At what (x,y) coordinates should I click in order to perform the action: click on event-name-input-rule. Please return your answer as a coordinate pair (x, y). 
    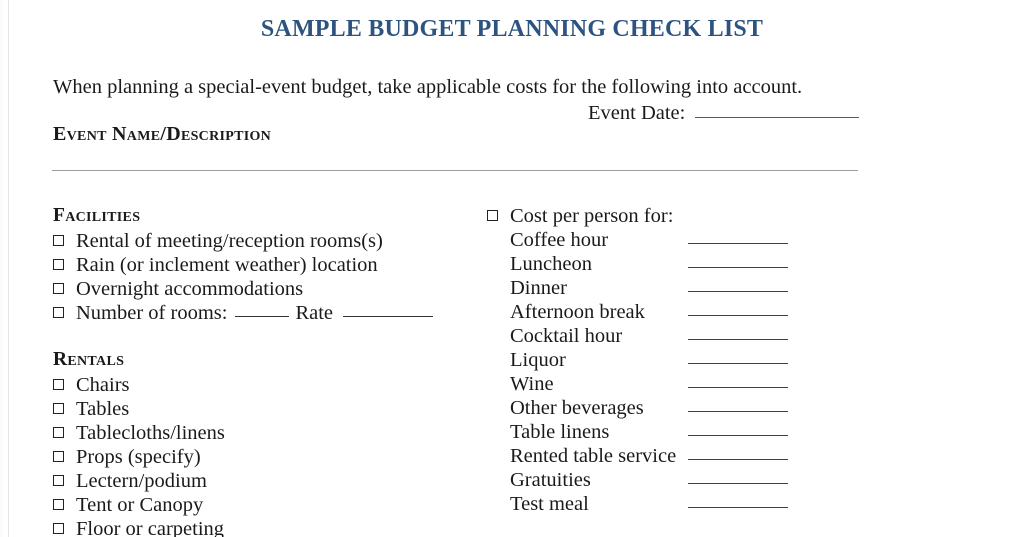
    Looking at the image, I should click on (455, 170).